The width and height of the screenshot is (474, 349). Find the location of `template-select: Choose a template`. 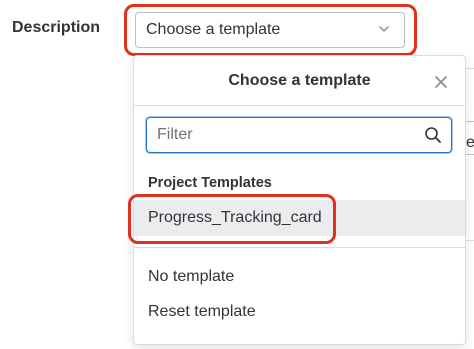

template-select: Choose a template is located at coordinates (270, 30).